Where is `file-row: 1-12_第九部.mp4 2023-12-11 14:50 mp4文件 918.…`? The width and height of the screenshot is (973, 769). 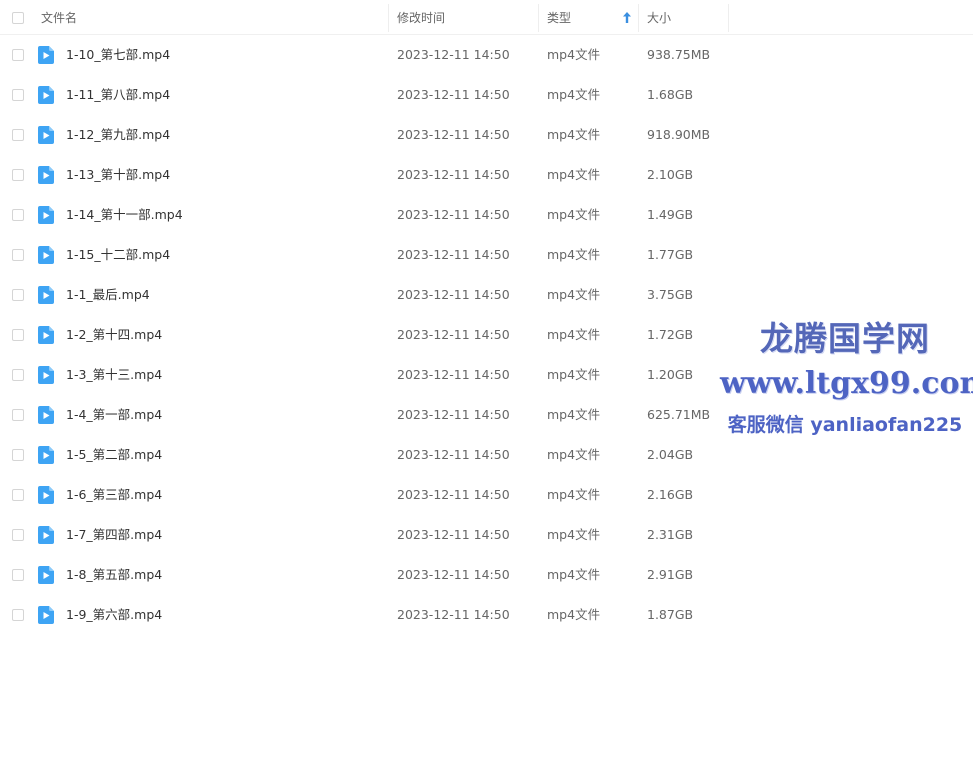
file-row: 1-12_第九部.mp4 2023-12-11 14:50 mp4文件 918.… is located at coordinates (486, 135).